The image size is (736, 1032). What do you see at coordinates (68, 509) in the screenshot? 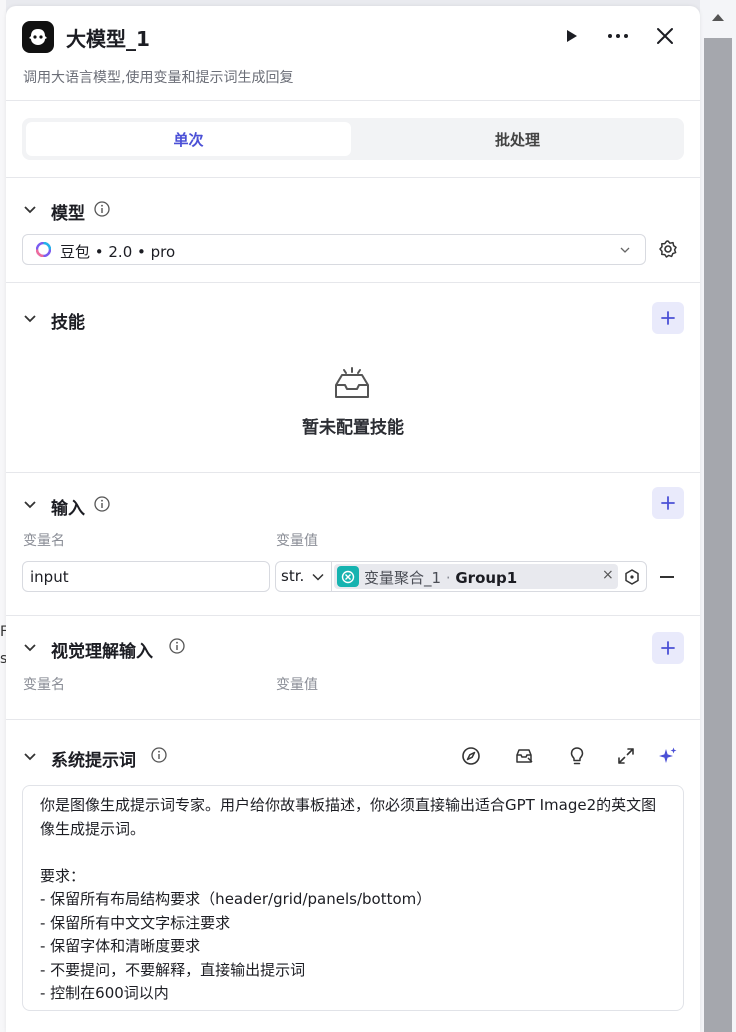
I see `input-section-title: 输入` at bounding box center [68, 509].